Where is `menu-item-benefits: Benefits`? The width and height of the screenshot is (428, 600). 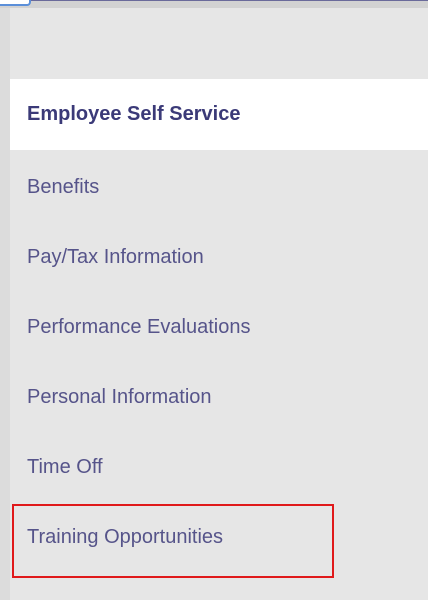
menu-item-benefits: Benefits is located at coordinates (219, 187).